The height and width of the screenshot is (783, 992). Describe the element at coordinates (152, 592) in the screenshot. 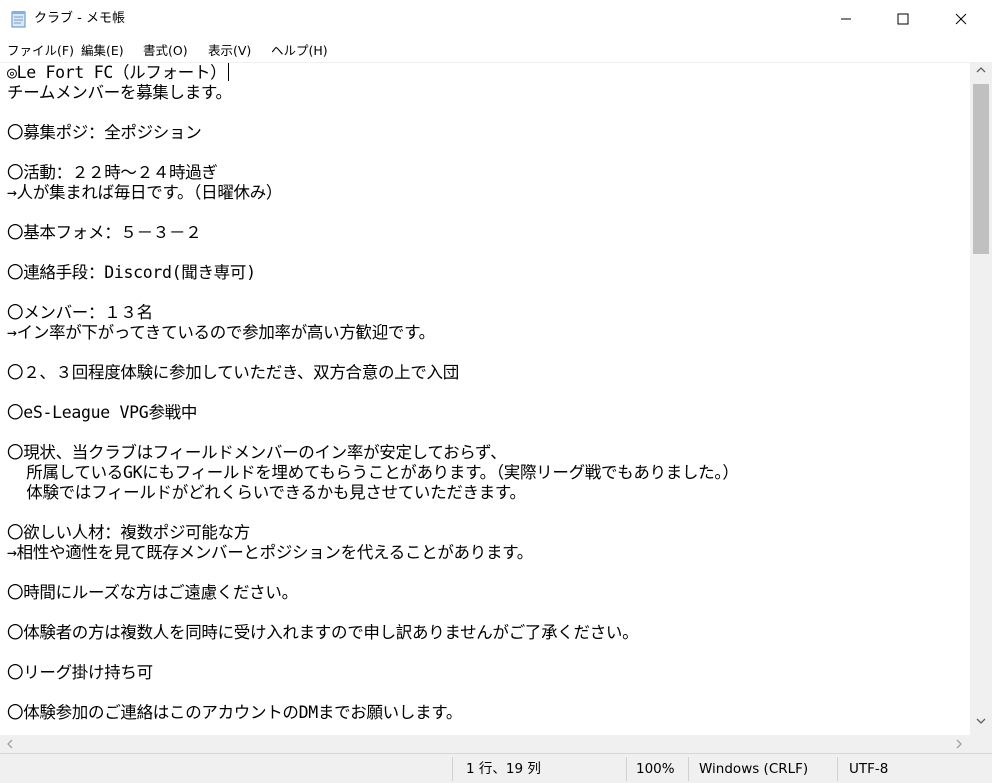

I see `text-line: 〇時間にルーズな方はご遠慮ください。` at that location.